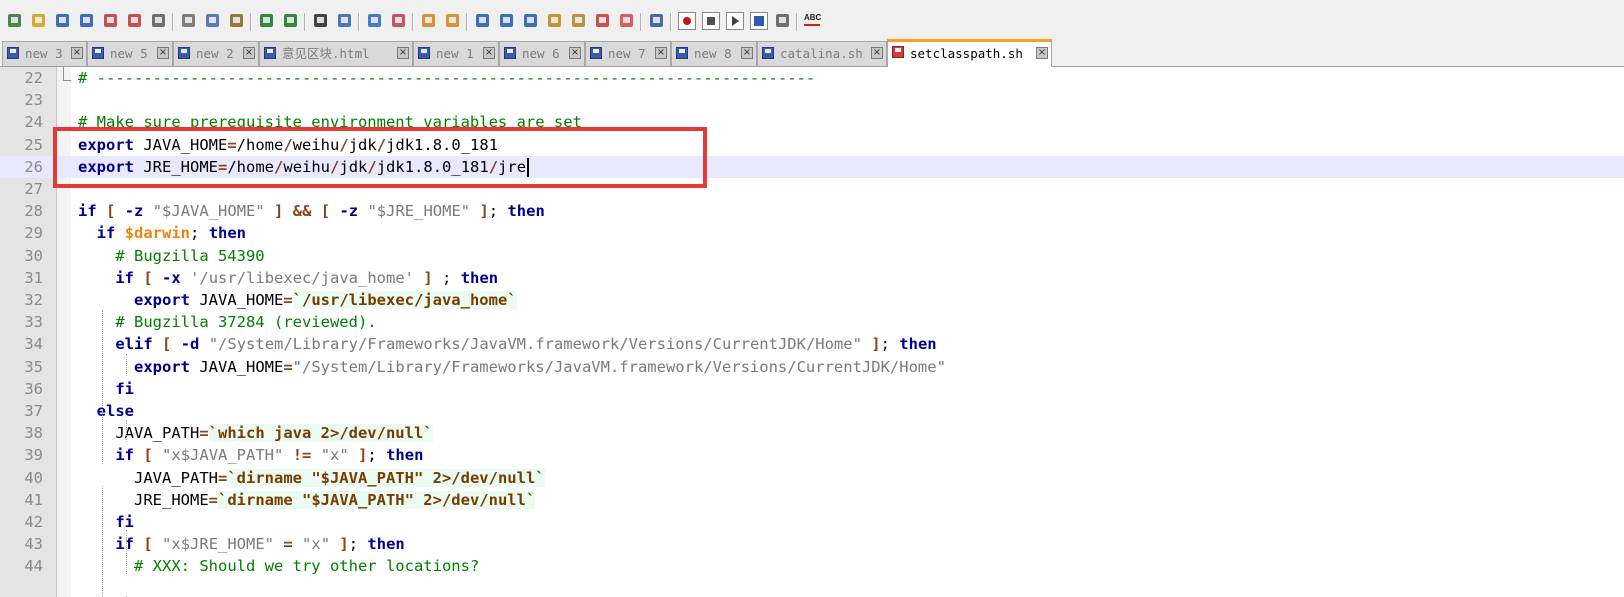  I want to click on tab-8: new 8 ×, so click(714, 53).